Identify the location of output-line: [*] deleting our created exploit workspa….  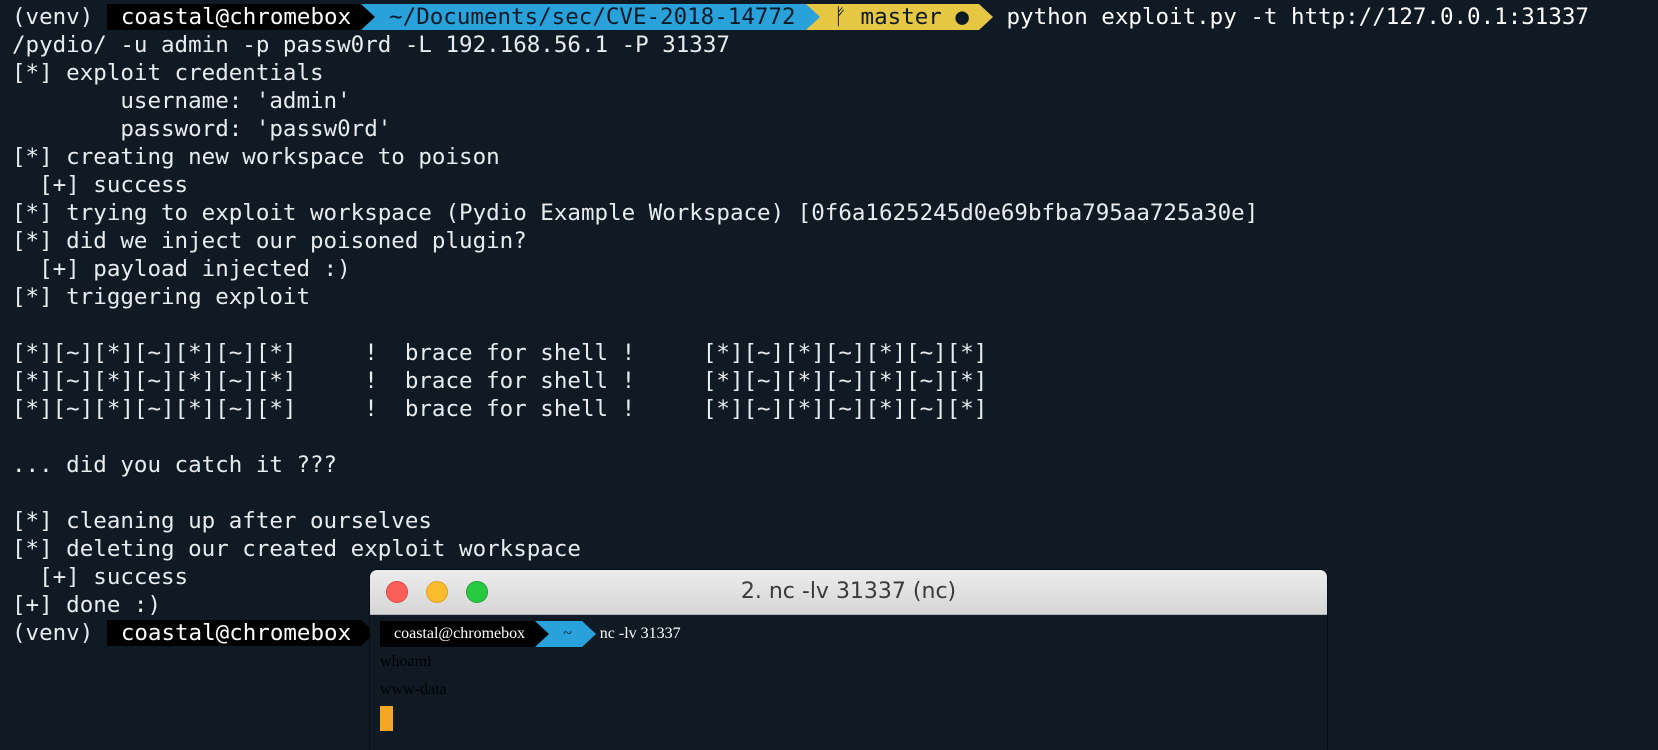
(296, 549).